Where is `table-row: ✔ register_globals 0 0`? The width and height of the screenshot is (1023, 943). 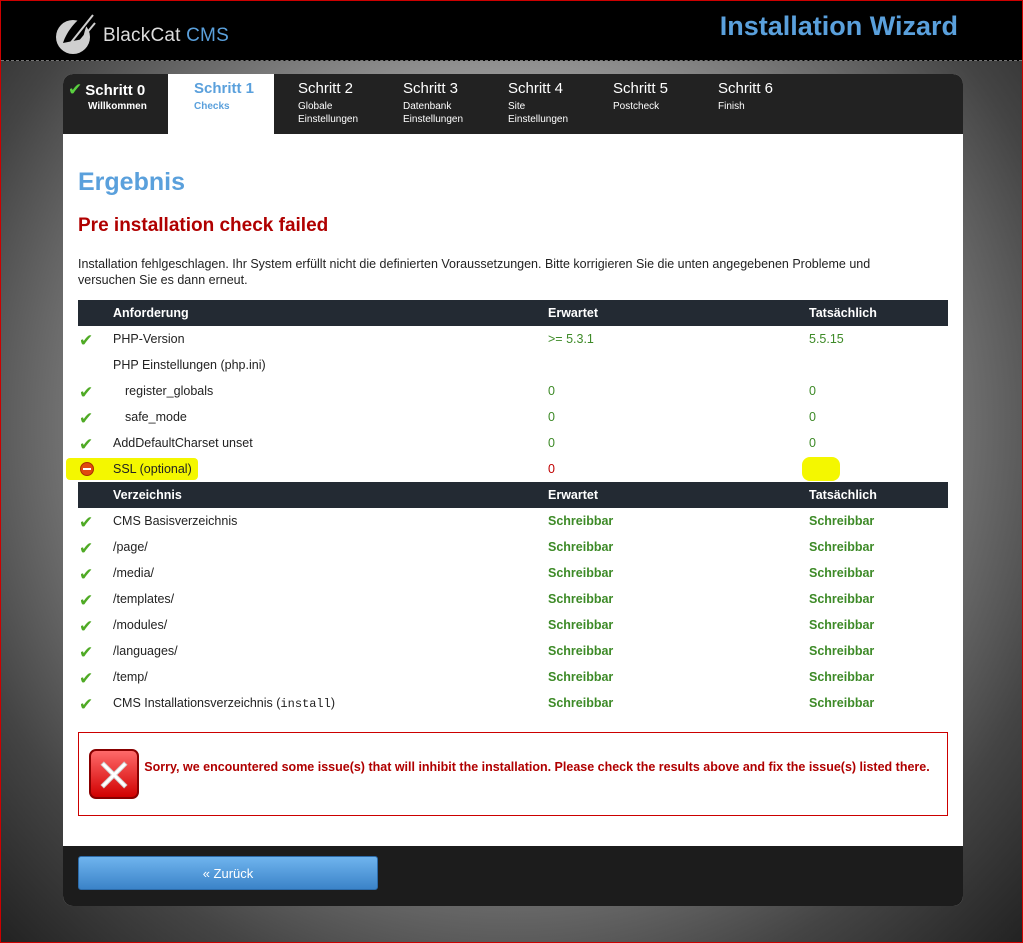
table-row: ✔ register_globals 0 0 is located at coordinates (447, 392).